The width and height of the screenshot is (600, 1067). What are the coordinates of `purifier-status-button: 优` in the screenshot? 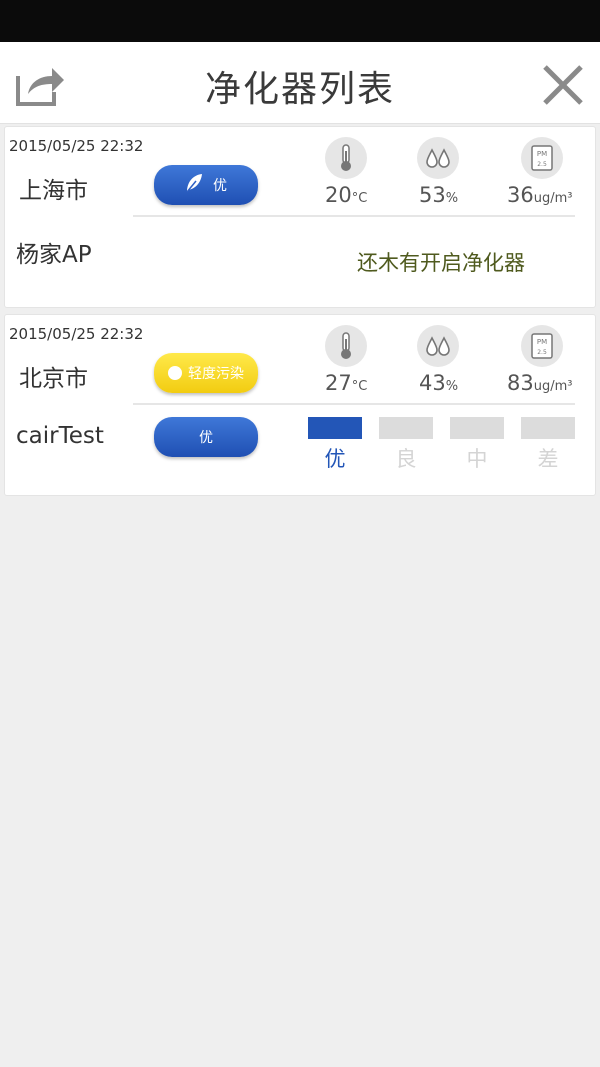 It's located at (206, 437).